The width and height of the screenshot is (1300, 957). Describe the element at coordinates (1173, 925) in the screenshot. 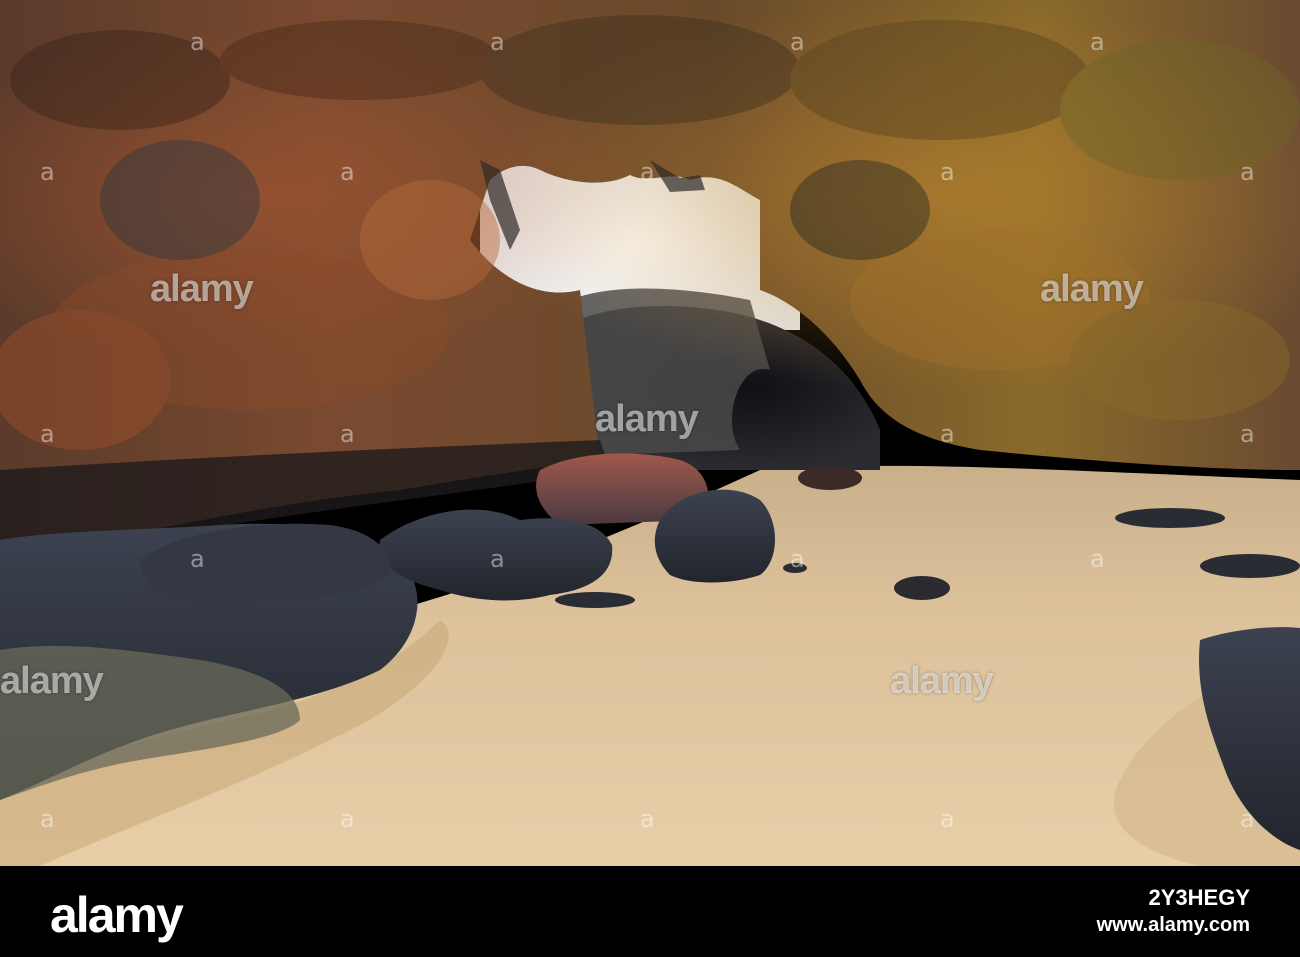

I see `footer-url-link: www.alamy.com` at that location.